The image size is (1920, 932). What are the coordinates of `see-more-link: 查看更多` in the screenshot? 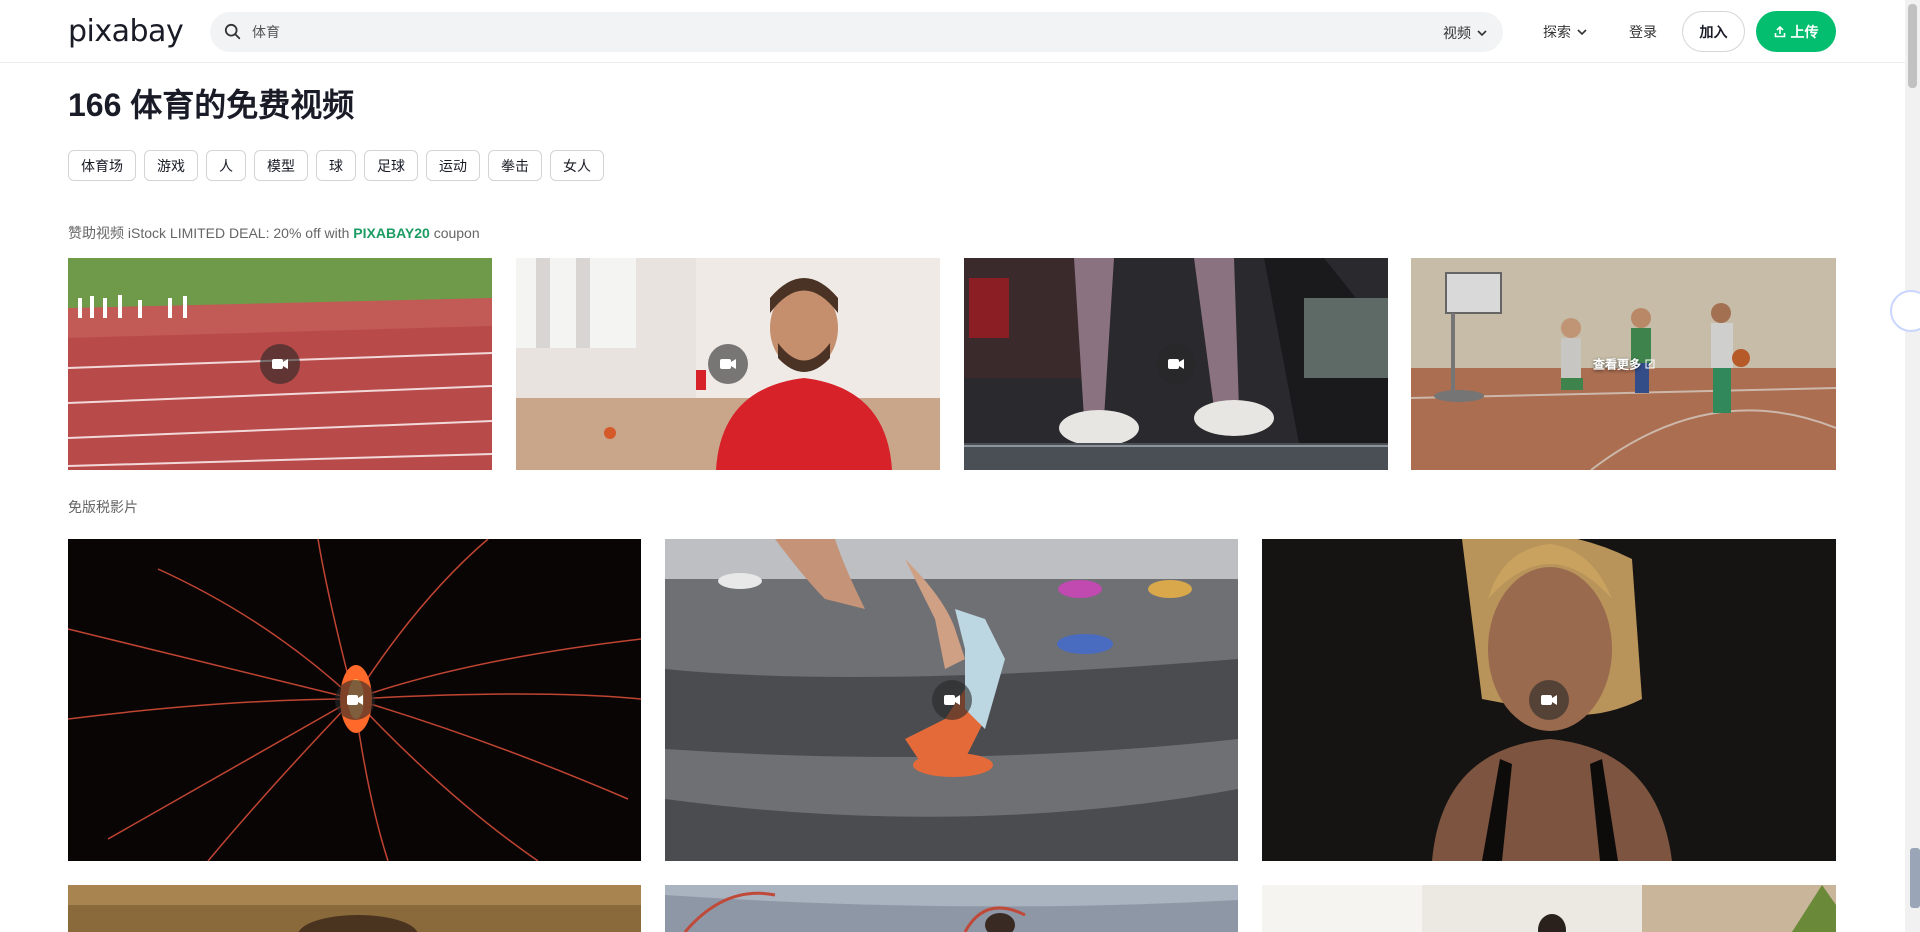 It's located at (1623, 364).